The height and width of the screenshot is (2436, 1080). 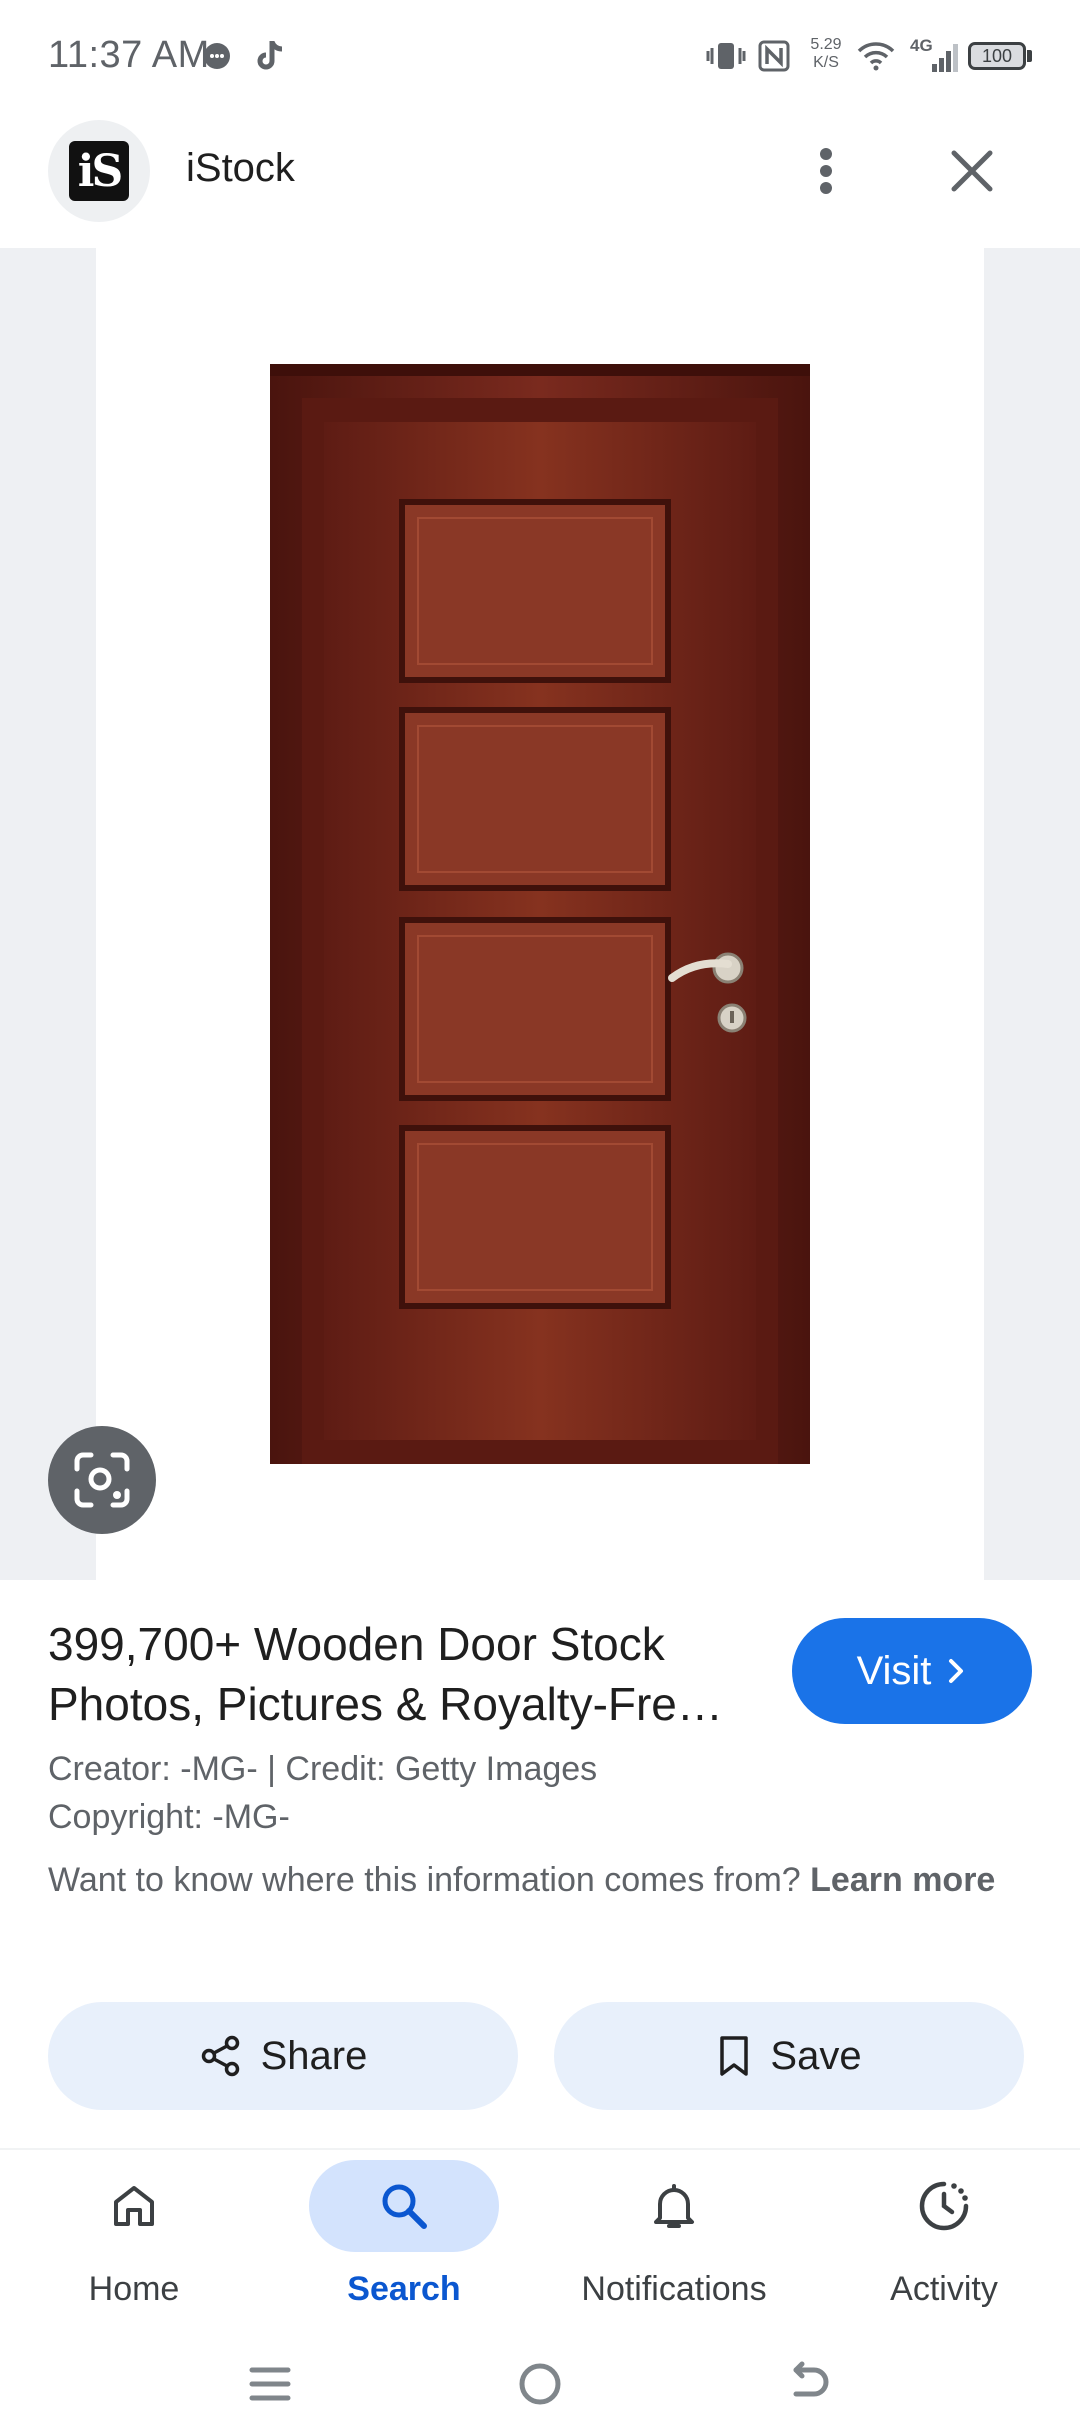 What do you see at coordinates (956, 1671) in the screenshot?
I see `chevron-right-icon` at bounding box center [956, 1671].